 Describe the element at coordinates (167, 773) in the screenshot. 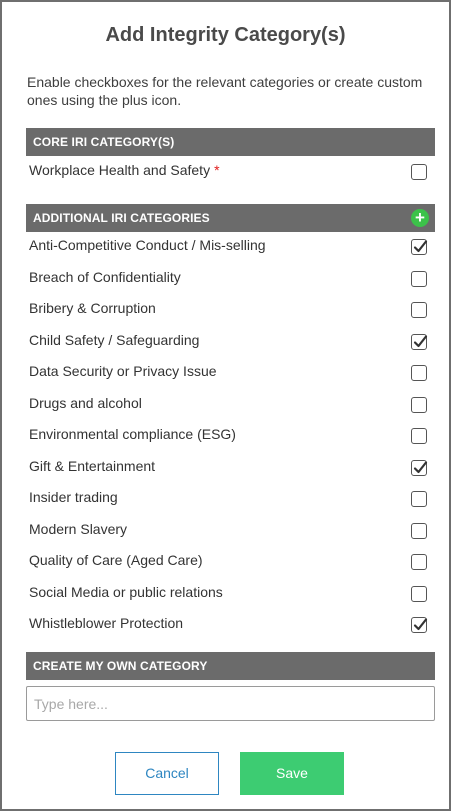

I see `cancel-button: Cancel` at that location.